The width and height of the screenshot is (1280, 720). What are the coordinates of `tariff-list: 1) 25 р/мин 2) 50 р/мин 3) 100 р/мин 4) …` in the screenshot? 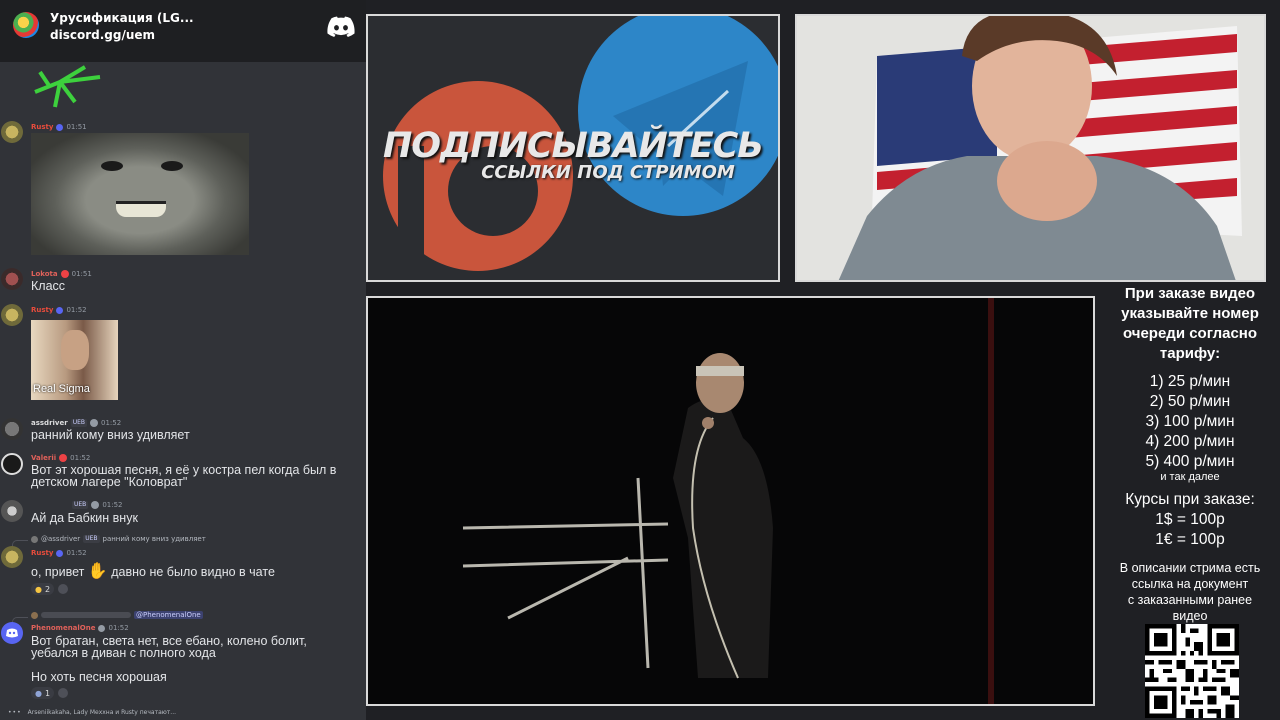 It's located at (1190, 422).